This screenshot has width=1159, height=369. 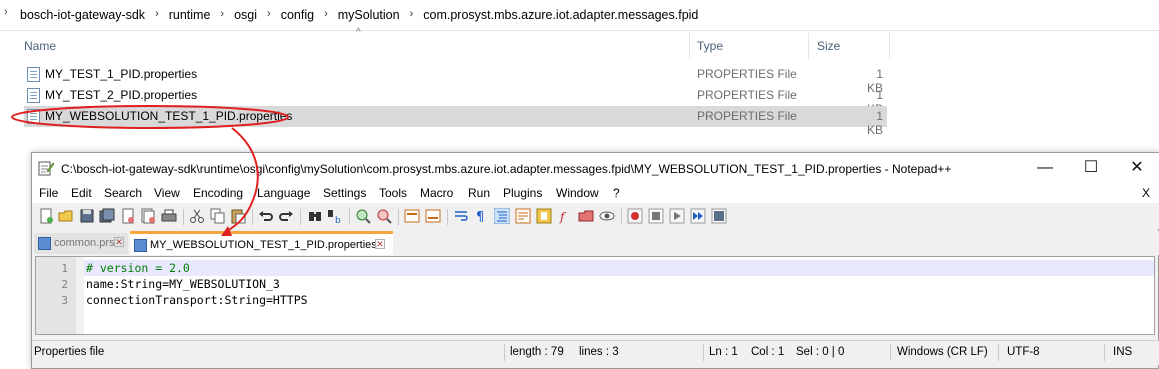 I want to click on save-icon, so click(x=87, y=216).